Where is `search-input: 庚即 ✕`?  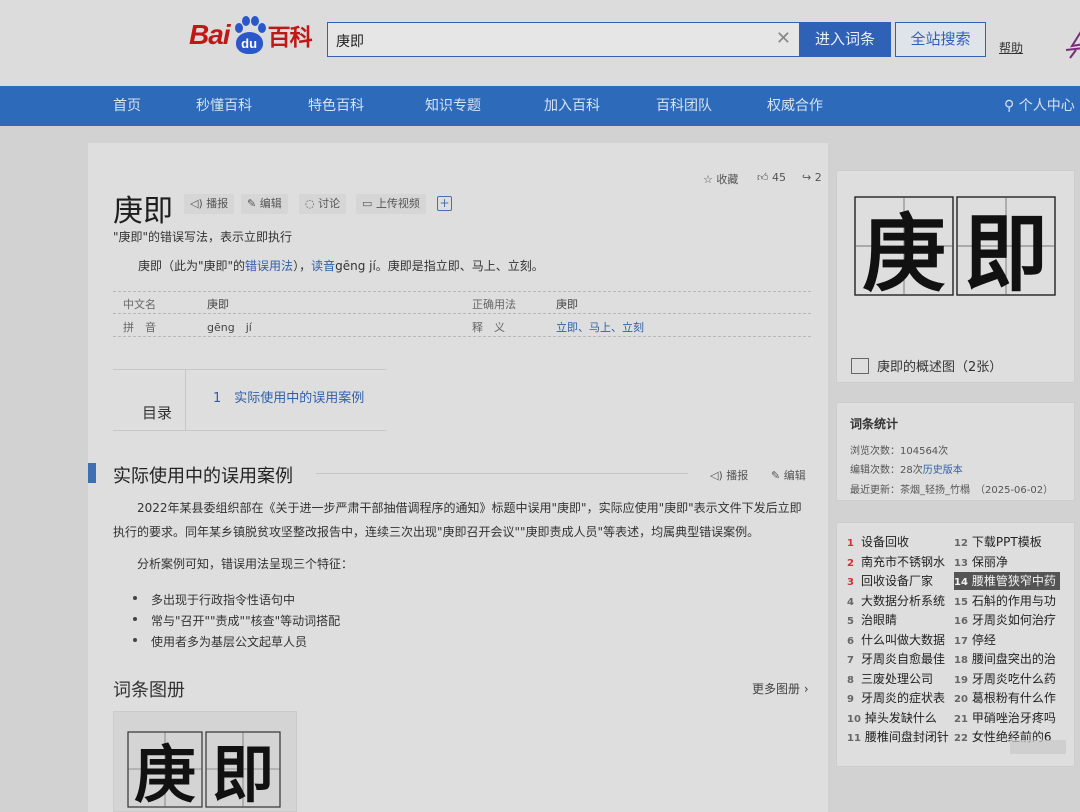 search-input: 庚即 ✕ is located at coordinates (563, 39).